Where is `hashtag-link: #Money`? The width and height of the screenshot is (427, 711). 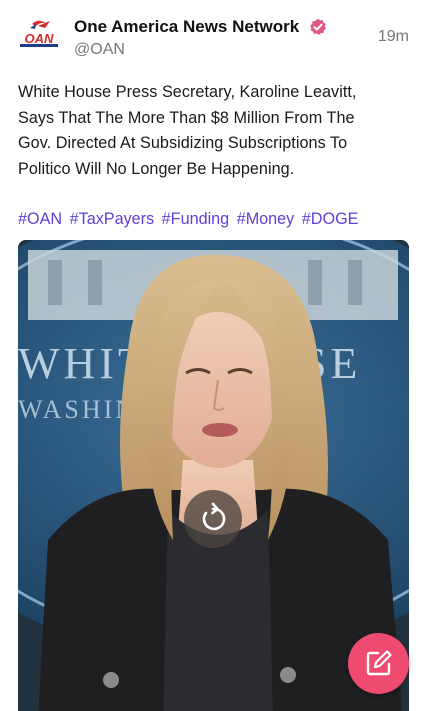
hashtag-link: #Money is located at coordinates (266, 219).